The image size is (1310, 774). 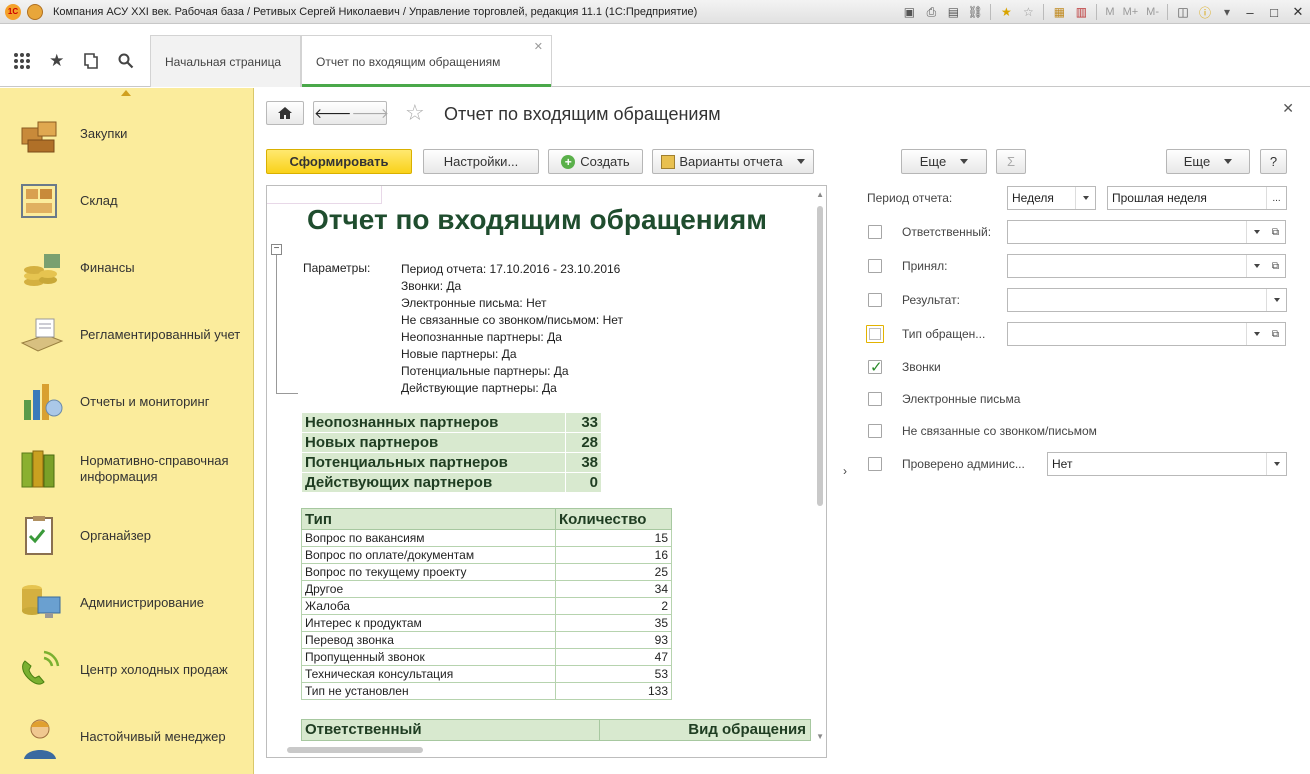 What do you see at coordinates (1011, 161) in the screenshot?
I see `sum-button: Σ` at bounding box center [1011, 161].